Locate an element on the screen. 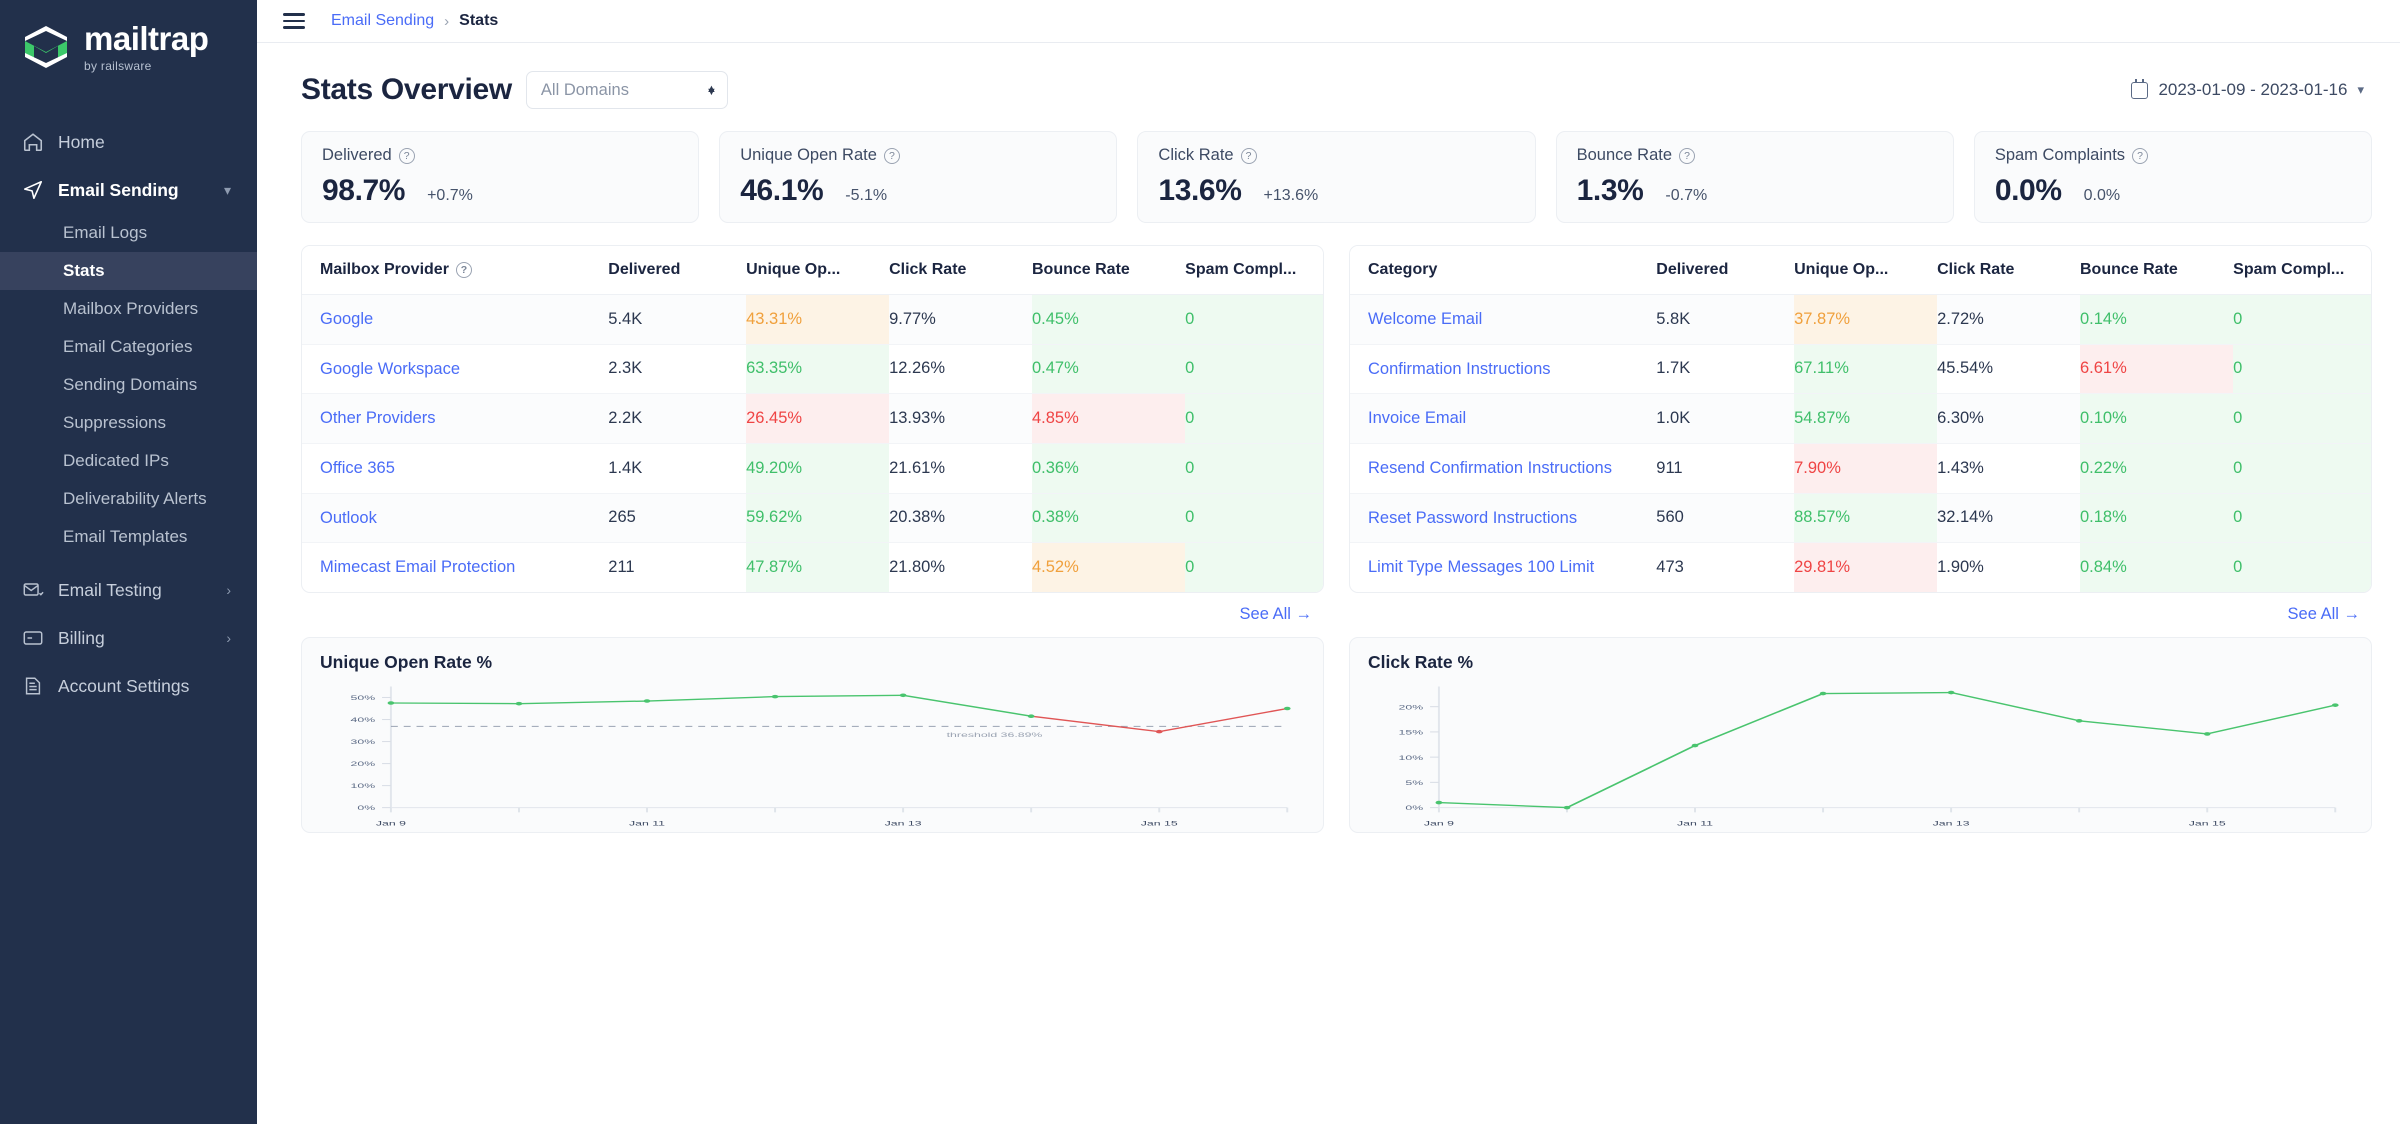 This screenshot has height=1124, width=2400. svg-text: 30% is located at coordinates (363, 742).